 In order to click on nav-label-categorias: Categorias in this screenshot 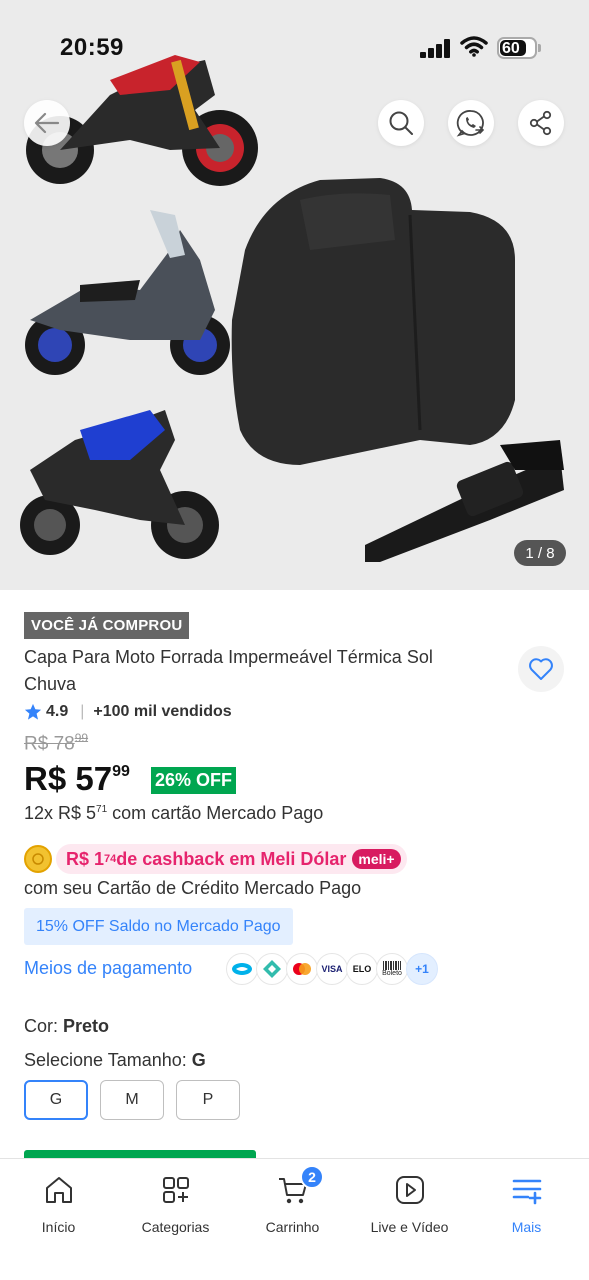, I will do `click(175, 1227)`.